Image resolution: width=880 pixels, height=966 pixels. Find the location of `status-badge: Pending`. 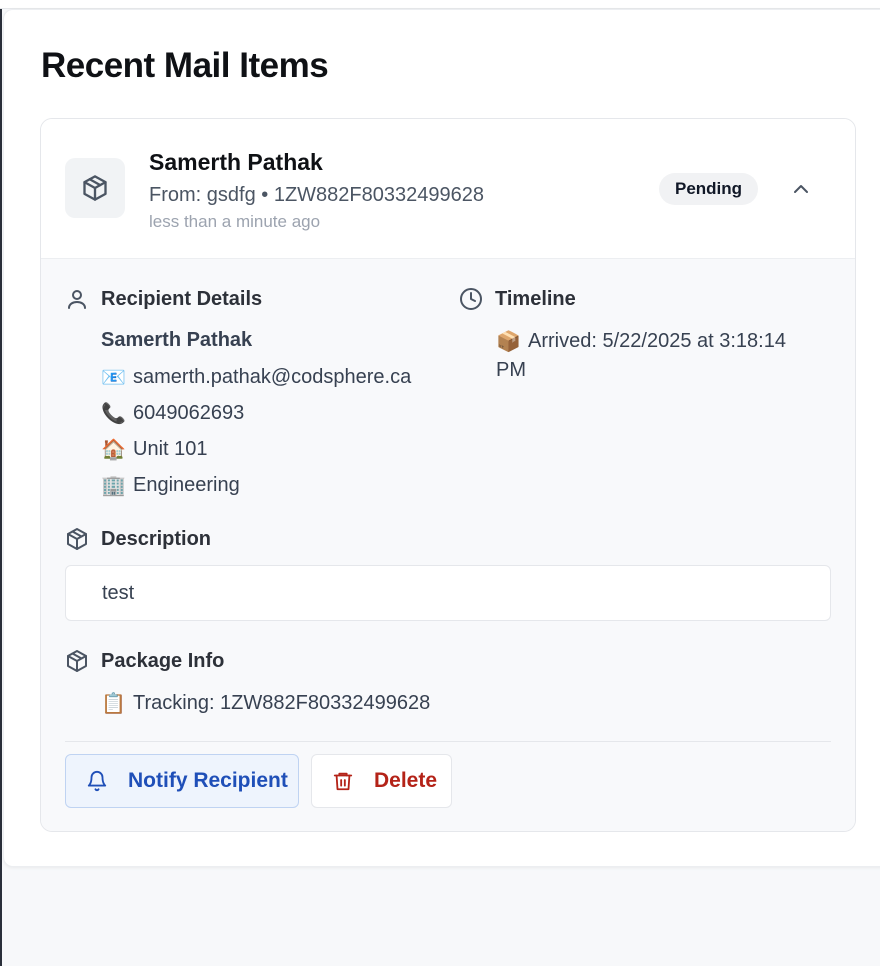

status-badge: Pending is located at coordinates (709, 189).